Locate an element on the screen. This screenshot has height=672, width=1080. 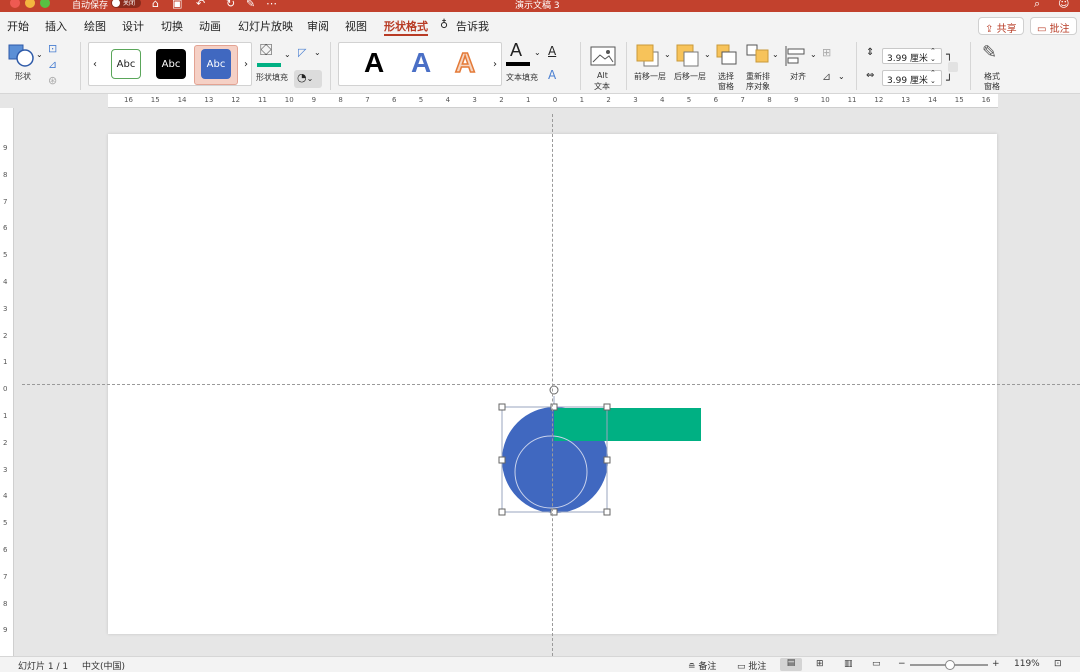
slideshow-view-icon: ▭ is located at coordinates (876, 664).